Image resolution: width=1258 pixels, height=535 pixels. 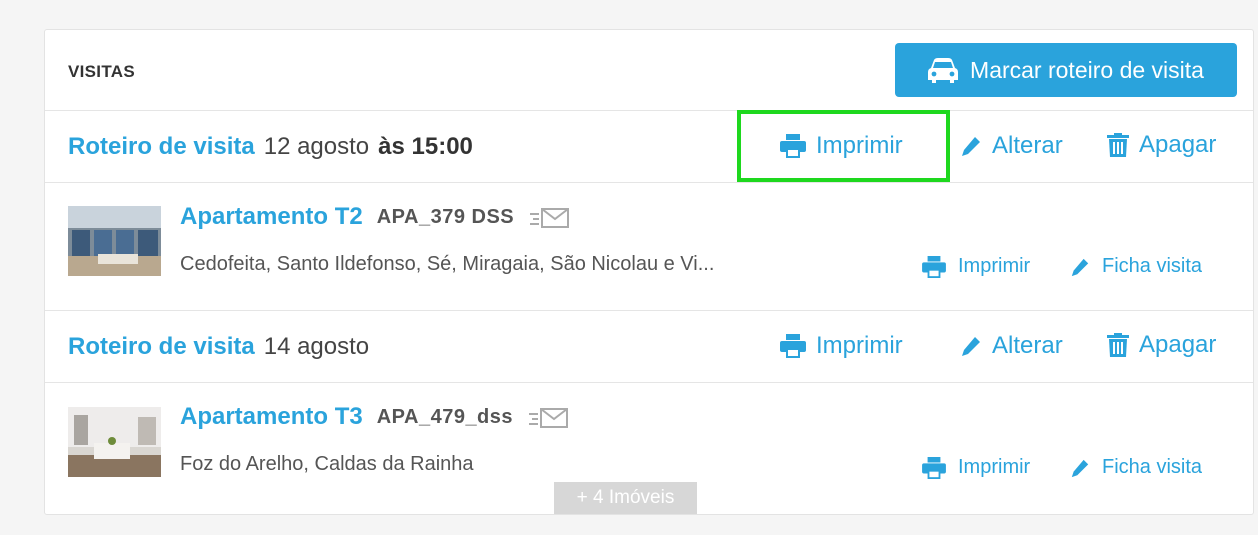 I want to click on more-imoveis-badge: + 4 Imóveis, so click(x=625, y=498).